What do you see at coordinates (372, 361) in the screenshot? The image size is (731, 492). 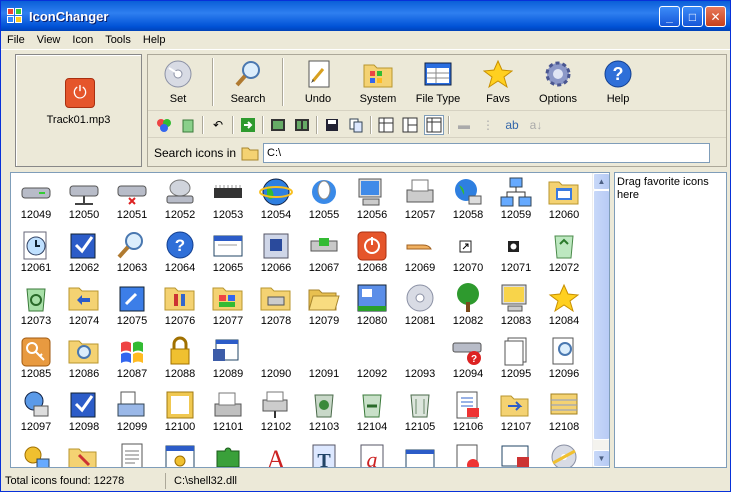 I see `icon-cell: 12092` at bounding box center [372, 361].